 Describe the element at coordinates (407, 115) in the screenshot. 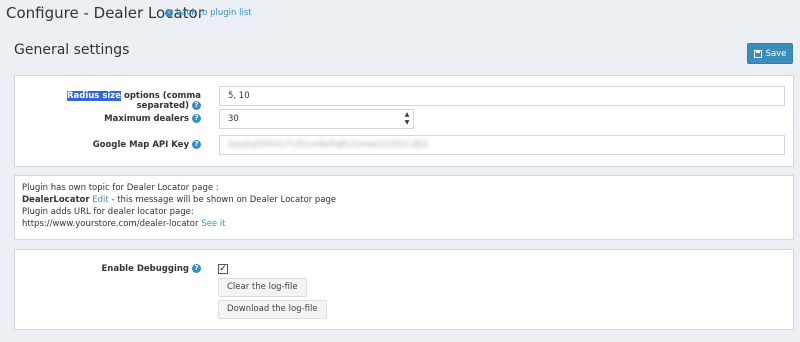

I see `chevron-up-icon: ▲` at that location.